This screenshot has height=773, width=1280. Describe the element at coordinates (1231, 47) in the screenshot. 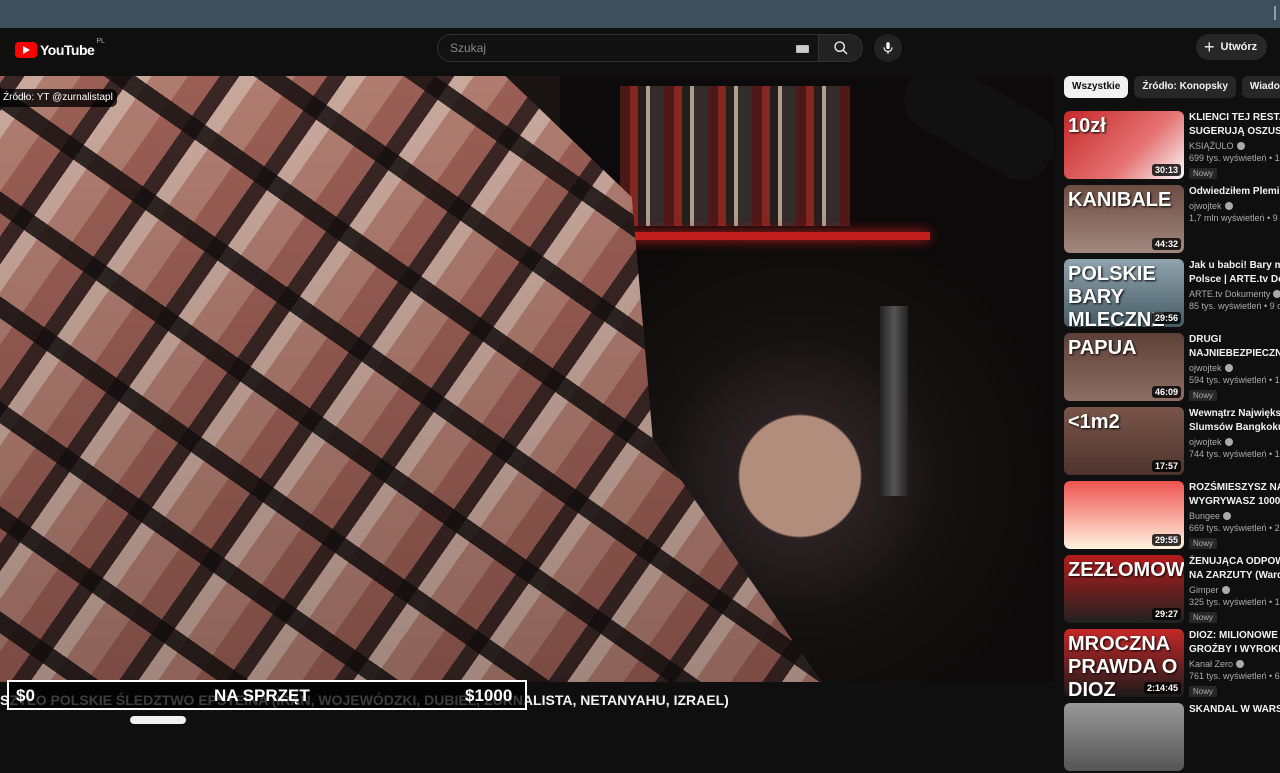

I see `create-button: + Utwórz` at that location.